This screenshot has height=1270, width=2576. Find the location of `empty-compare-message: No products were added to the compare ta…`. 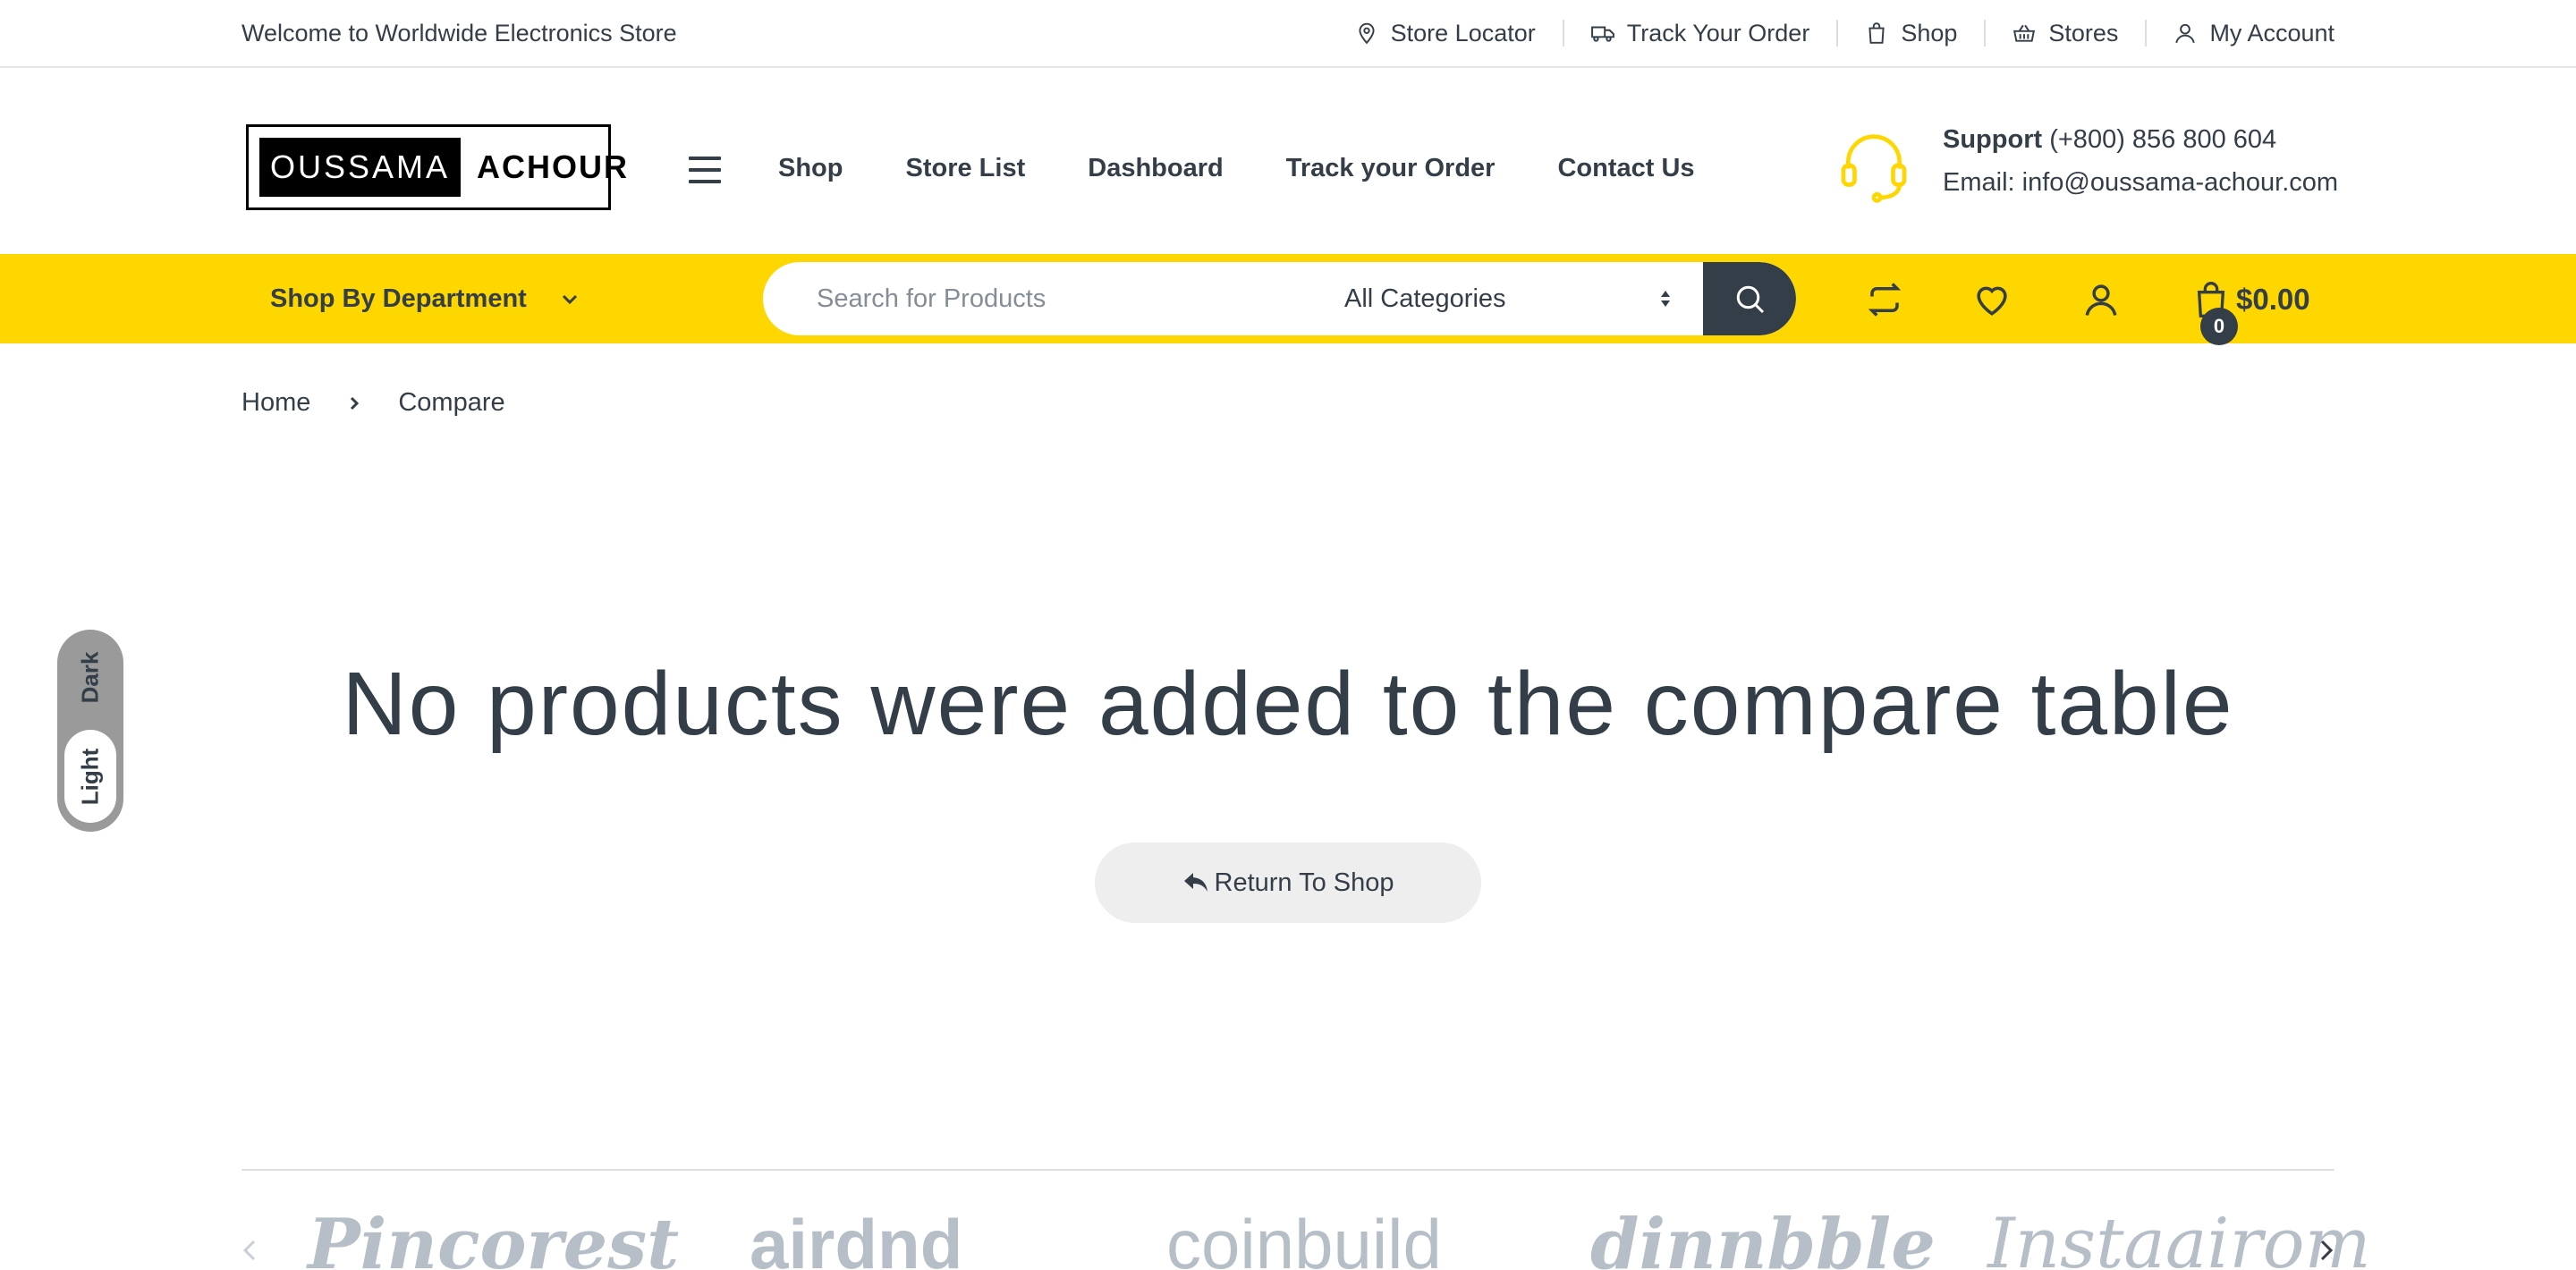

empty-compare-message: No products were added to the compare ta… is located at coordinates (1288, 704).